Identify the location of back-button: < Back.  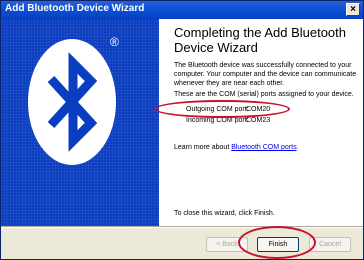
(227, 244).